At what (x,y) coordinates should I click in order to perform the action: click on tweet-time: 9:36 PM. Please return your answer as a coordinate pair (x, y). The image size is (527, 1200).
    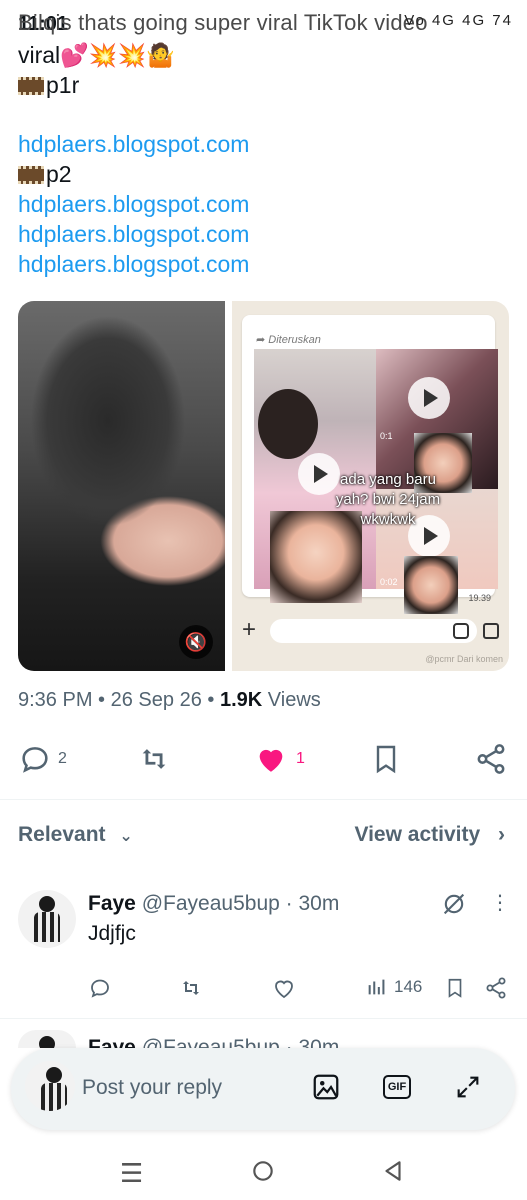
    Looking at the image, I should click on (55, 700).